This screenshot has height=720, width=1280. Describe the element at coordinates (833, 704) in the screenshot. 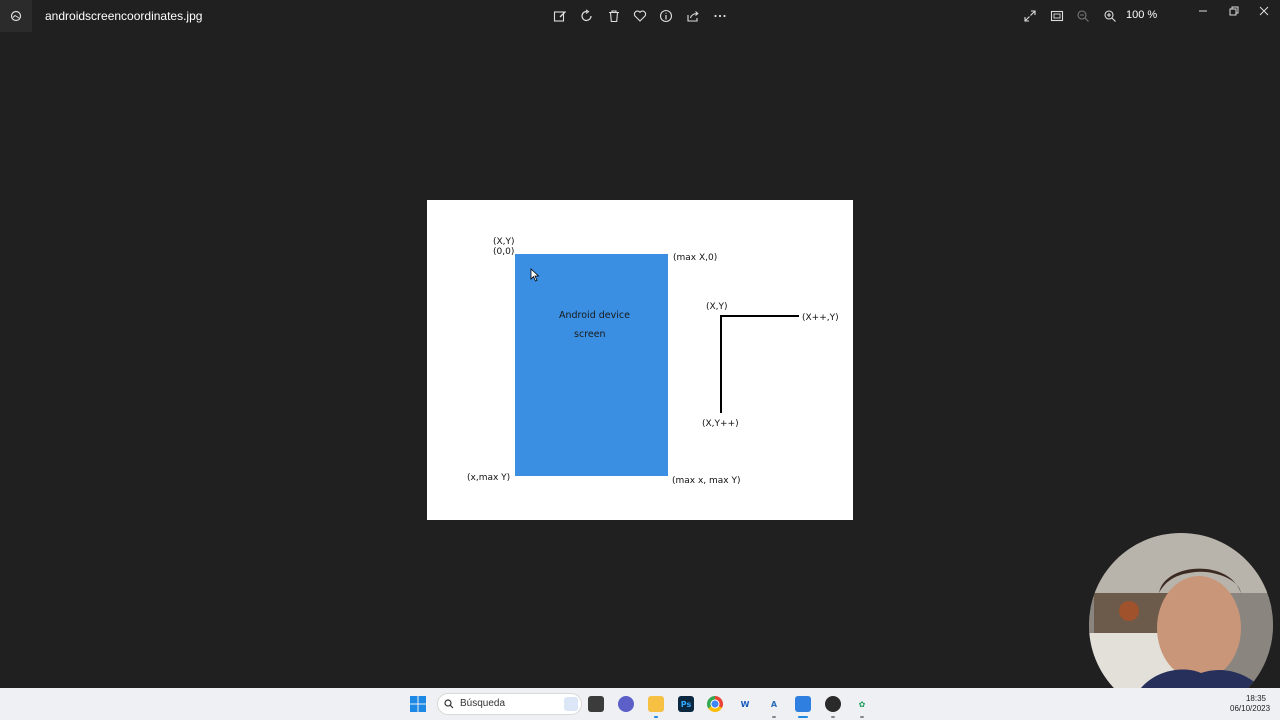

I see `obs-icon` at that location.